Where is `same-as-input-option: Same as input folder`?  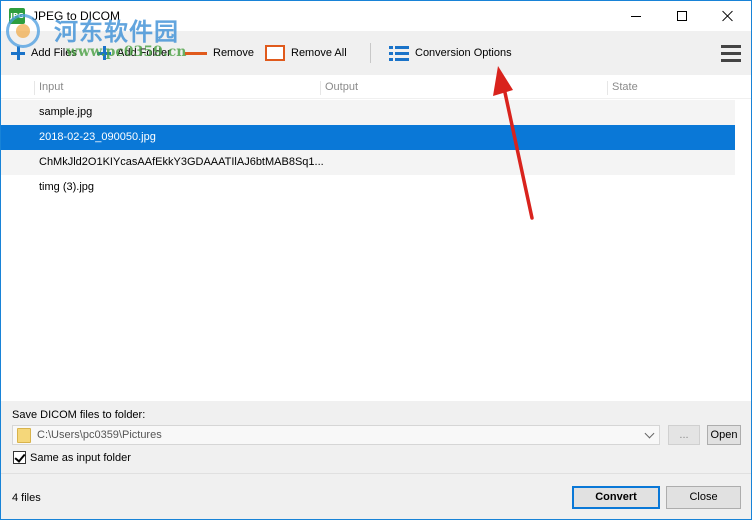 same-as-input-option: Same as input folder is located at coordinates (72, 457).